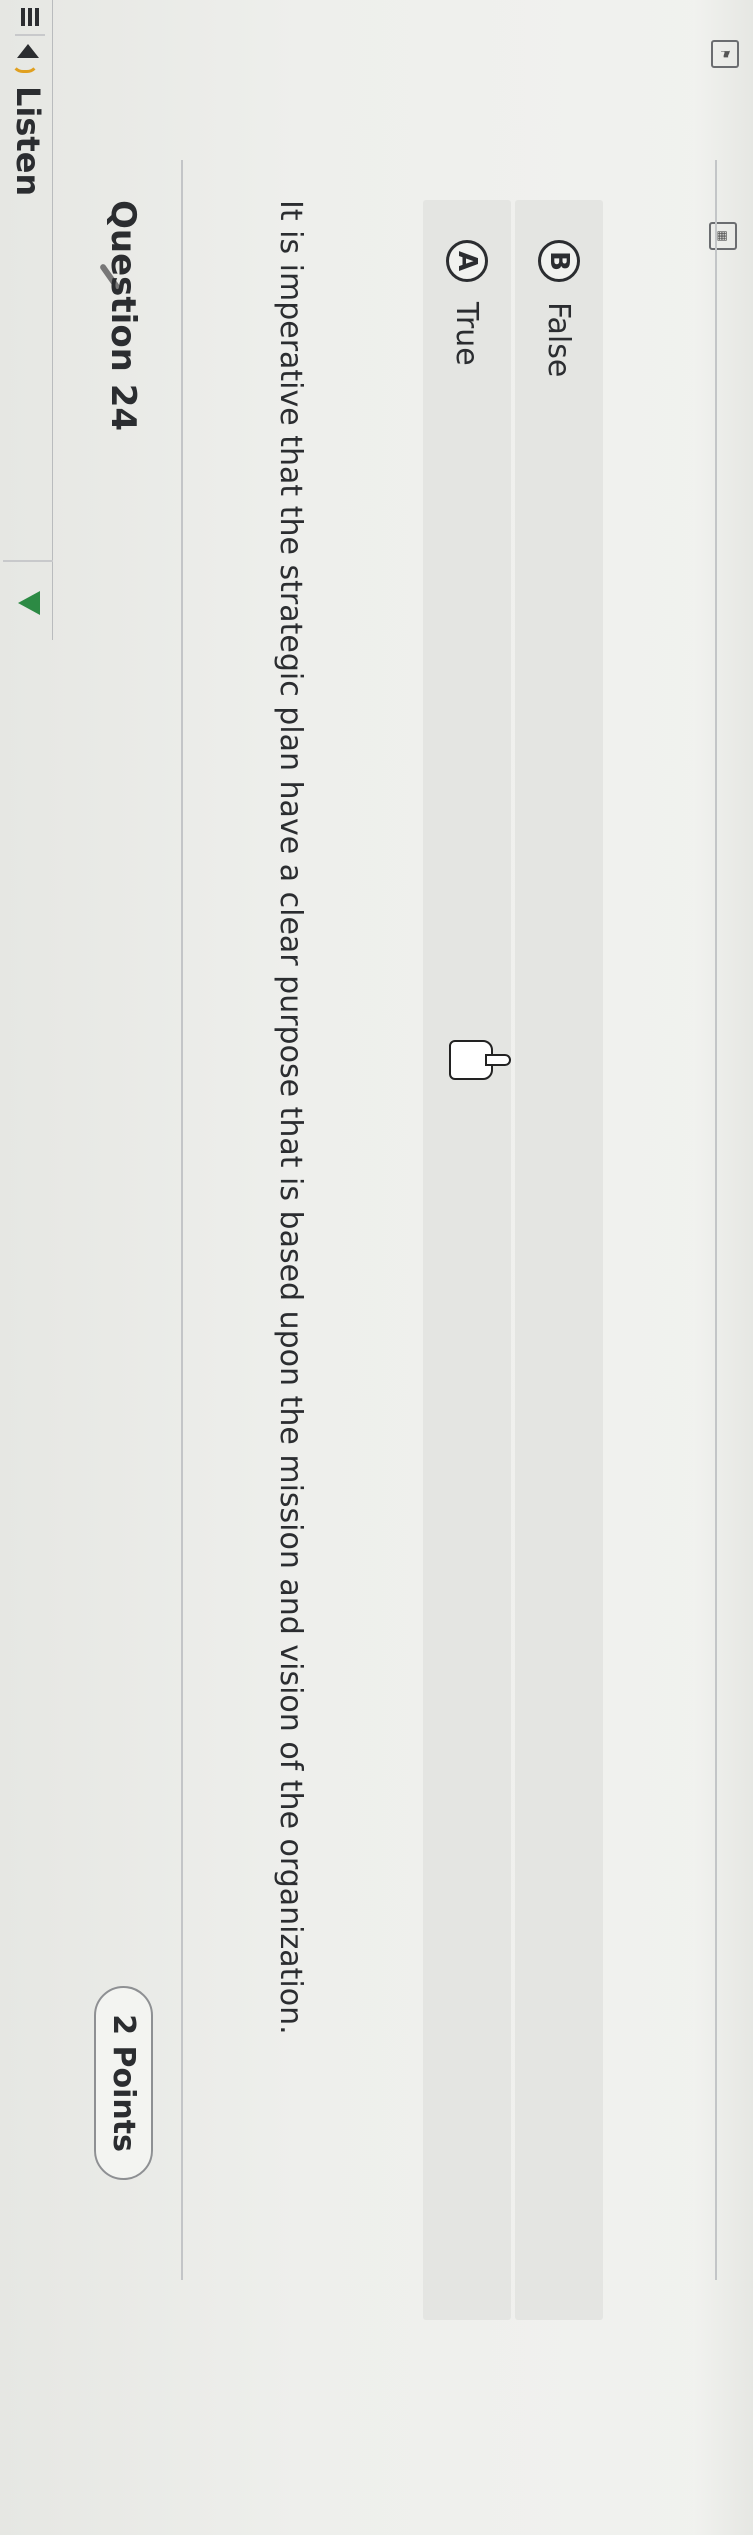 The height and width of the screenshot is (2535, 753). Describe the element at coordinates (28, 606) in the screenshot. I see `play-button` at that location.